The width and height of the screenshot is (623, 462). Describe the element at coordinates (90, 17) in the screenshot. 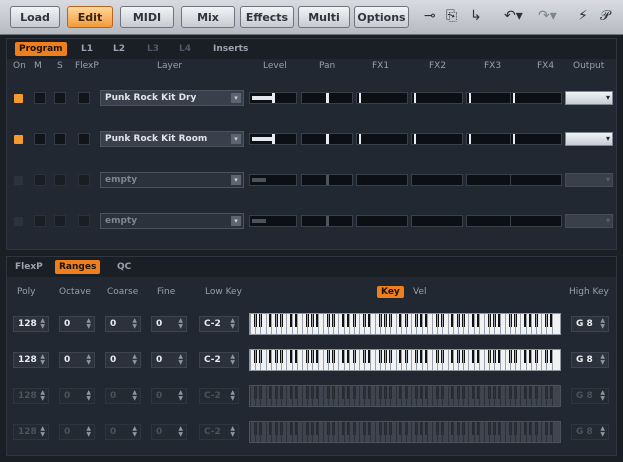

I see `edit-button: Edit` at that location.